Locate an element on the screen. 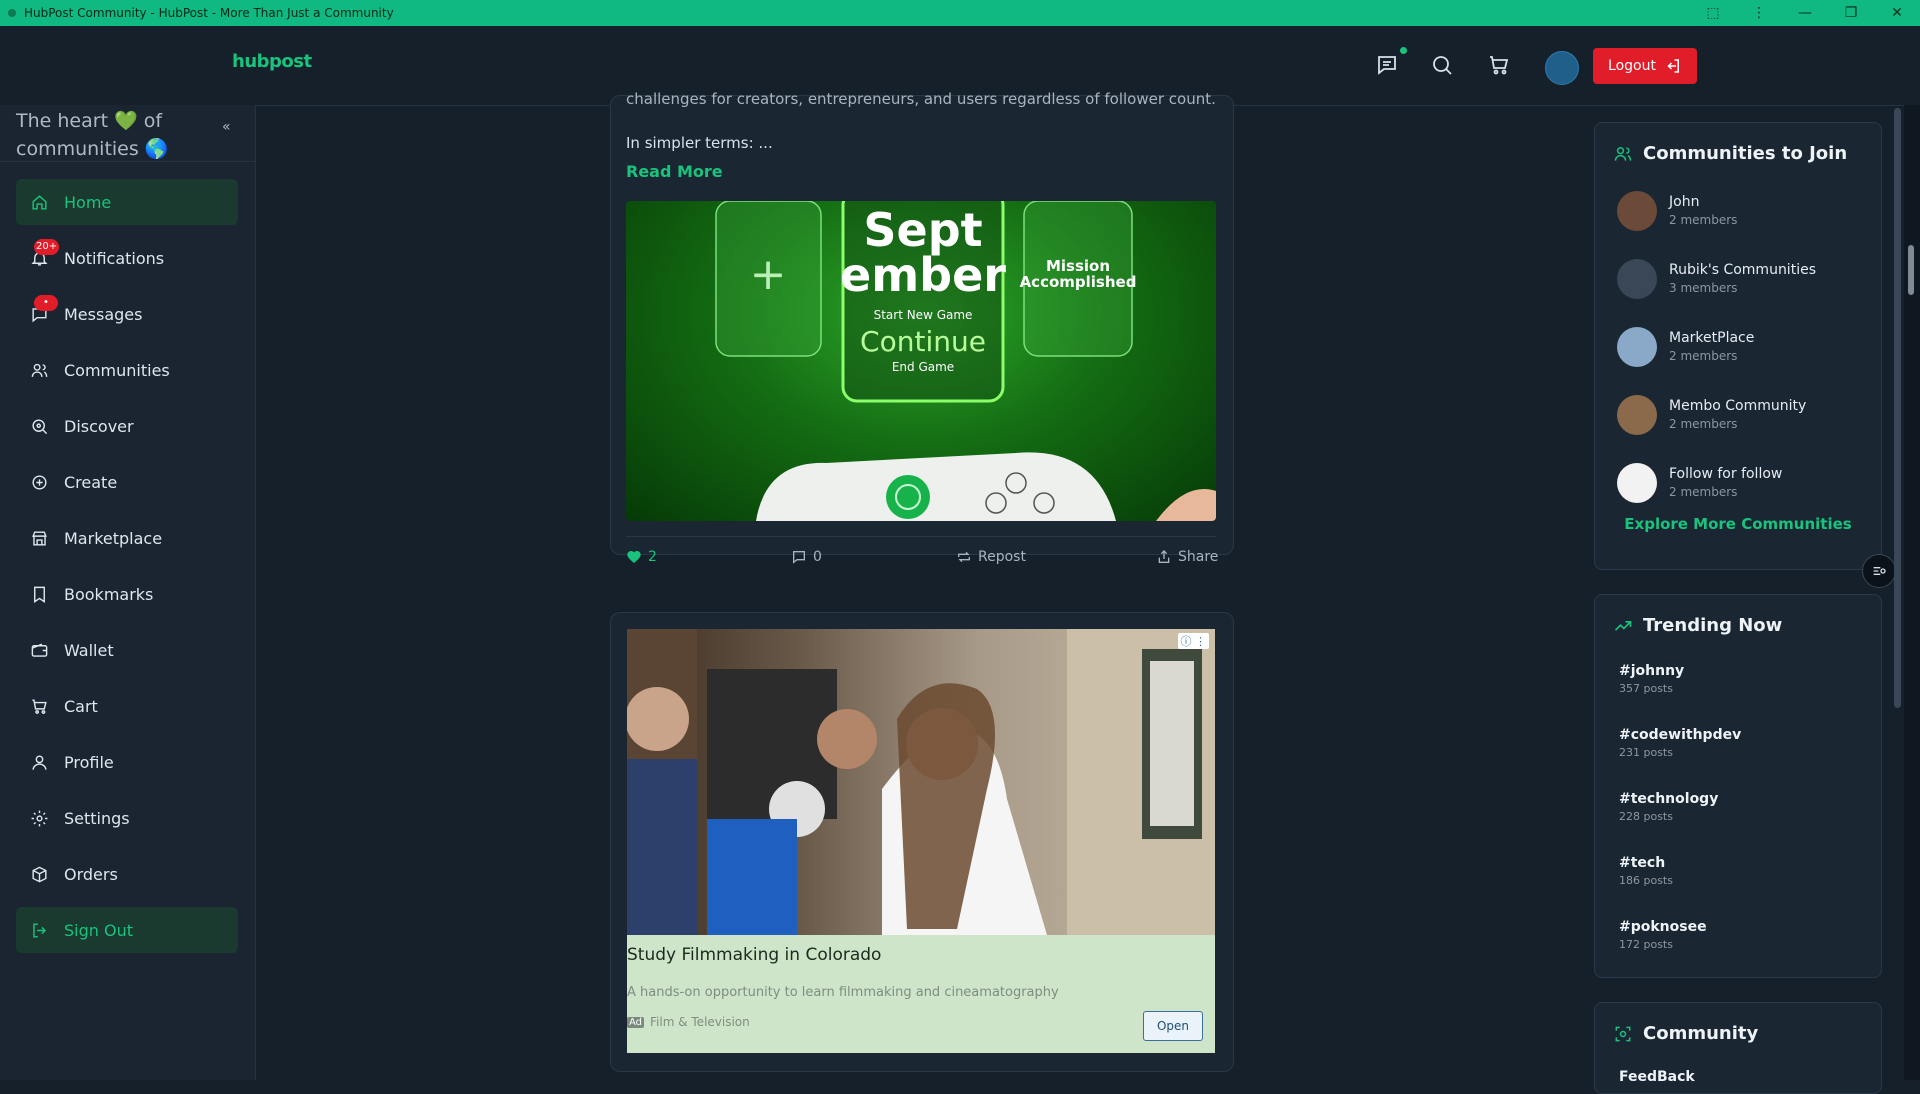 The height and width of the screenshot is (1094, 1920). sidebar-item-orders: Orders is located at coordinates (127, 874).